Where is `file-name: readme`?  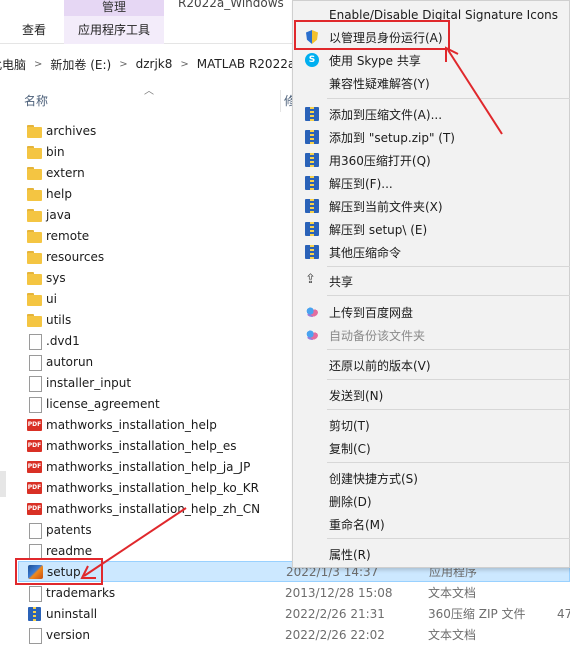
file-name: readme is located at coordinates (69, 550).